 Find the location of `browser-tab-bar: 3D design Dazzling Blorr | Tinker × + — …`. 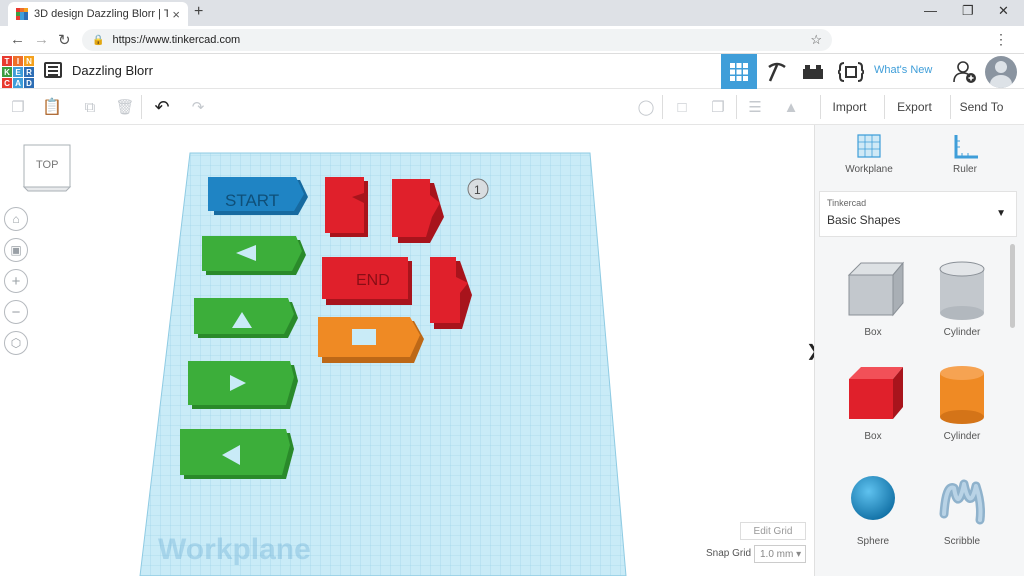

browser-tab-bar: 3D design Dazzling Blorr | Tinker × + — … is located at coordinates (512, 13).